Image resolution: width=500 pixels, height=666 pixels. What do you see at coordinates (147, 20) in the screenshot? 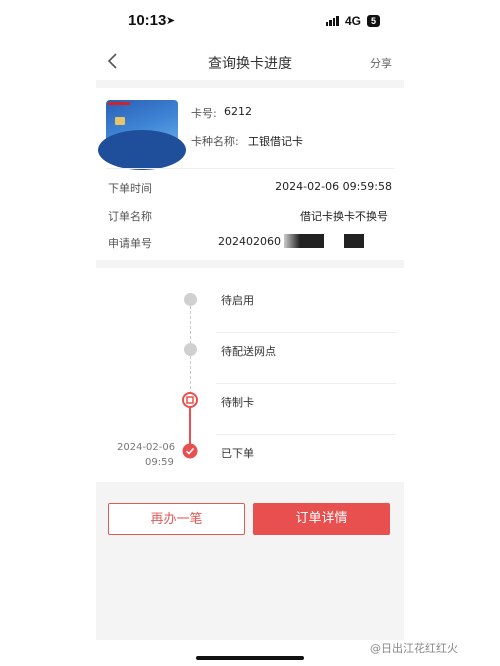
I see `status-time: 10:13` at bounding box center [147, 20].